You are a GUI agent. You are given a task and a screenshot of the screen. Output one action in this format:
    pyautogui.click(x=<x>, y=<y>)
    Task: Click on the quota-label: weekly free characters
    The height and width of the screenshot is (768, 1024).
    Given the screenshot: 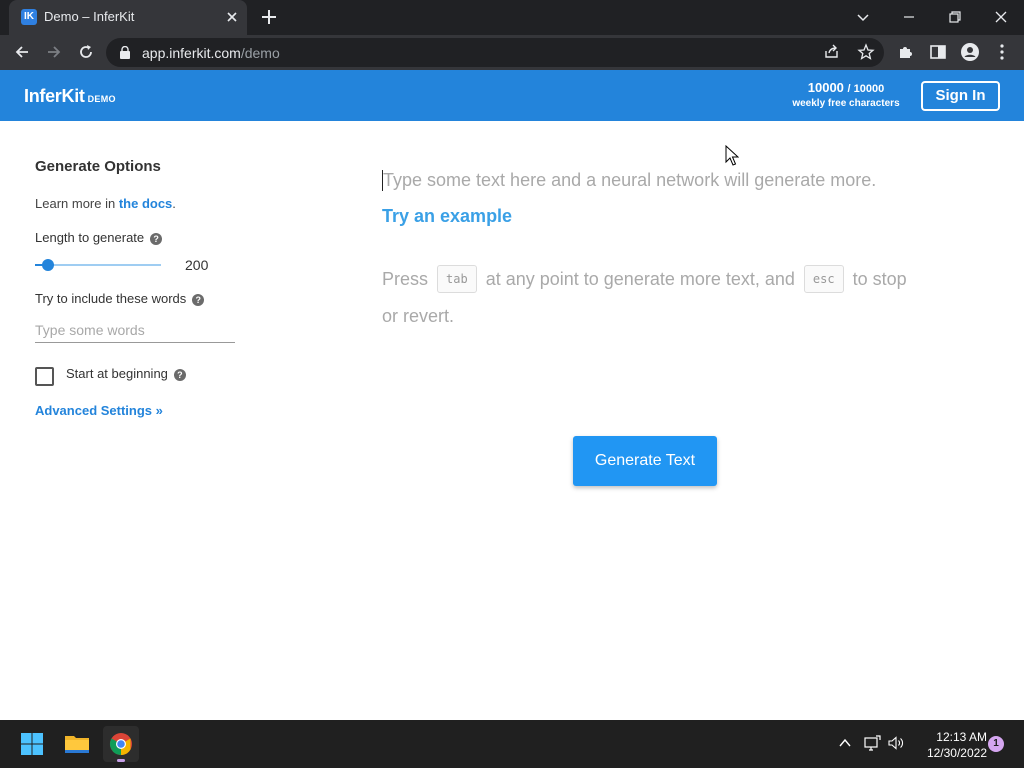 What is the action you would take?
    pyautogui.click(x=846, y=103)
    